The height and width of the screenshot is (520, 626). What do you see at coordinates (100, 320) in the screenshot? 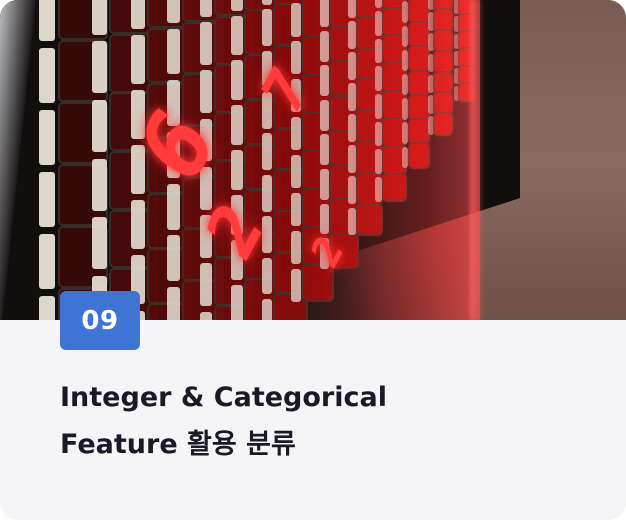
I see `number-badge: 09` at bounding box center [100, 320].